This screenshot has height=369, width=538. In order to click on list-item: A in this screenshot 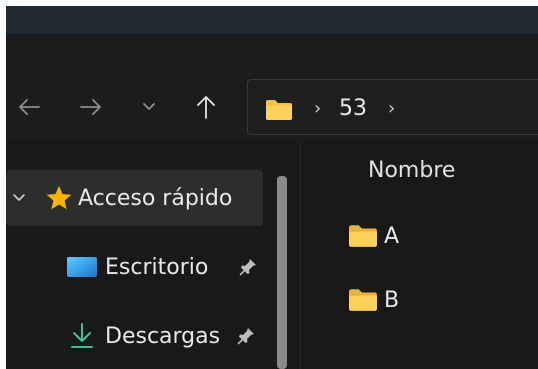, I will do `click(373, 236)`.